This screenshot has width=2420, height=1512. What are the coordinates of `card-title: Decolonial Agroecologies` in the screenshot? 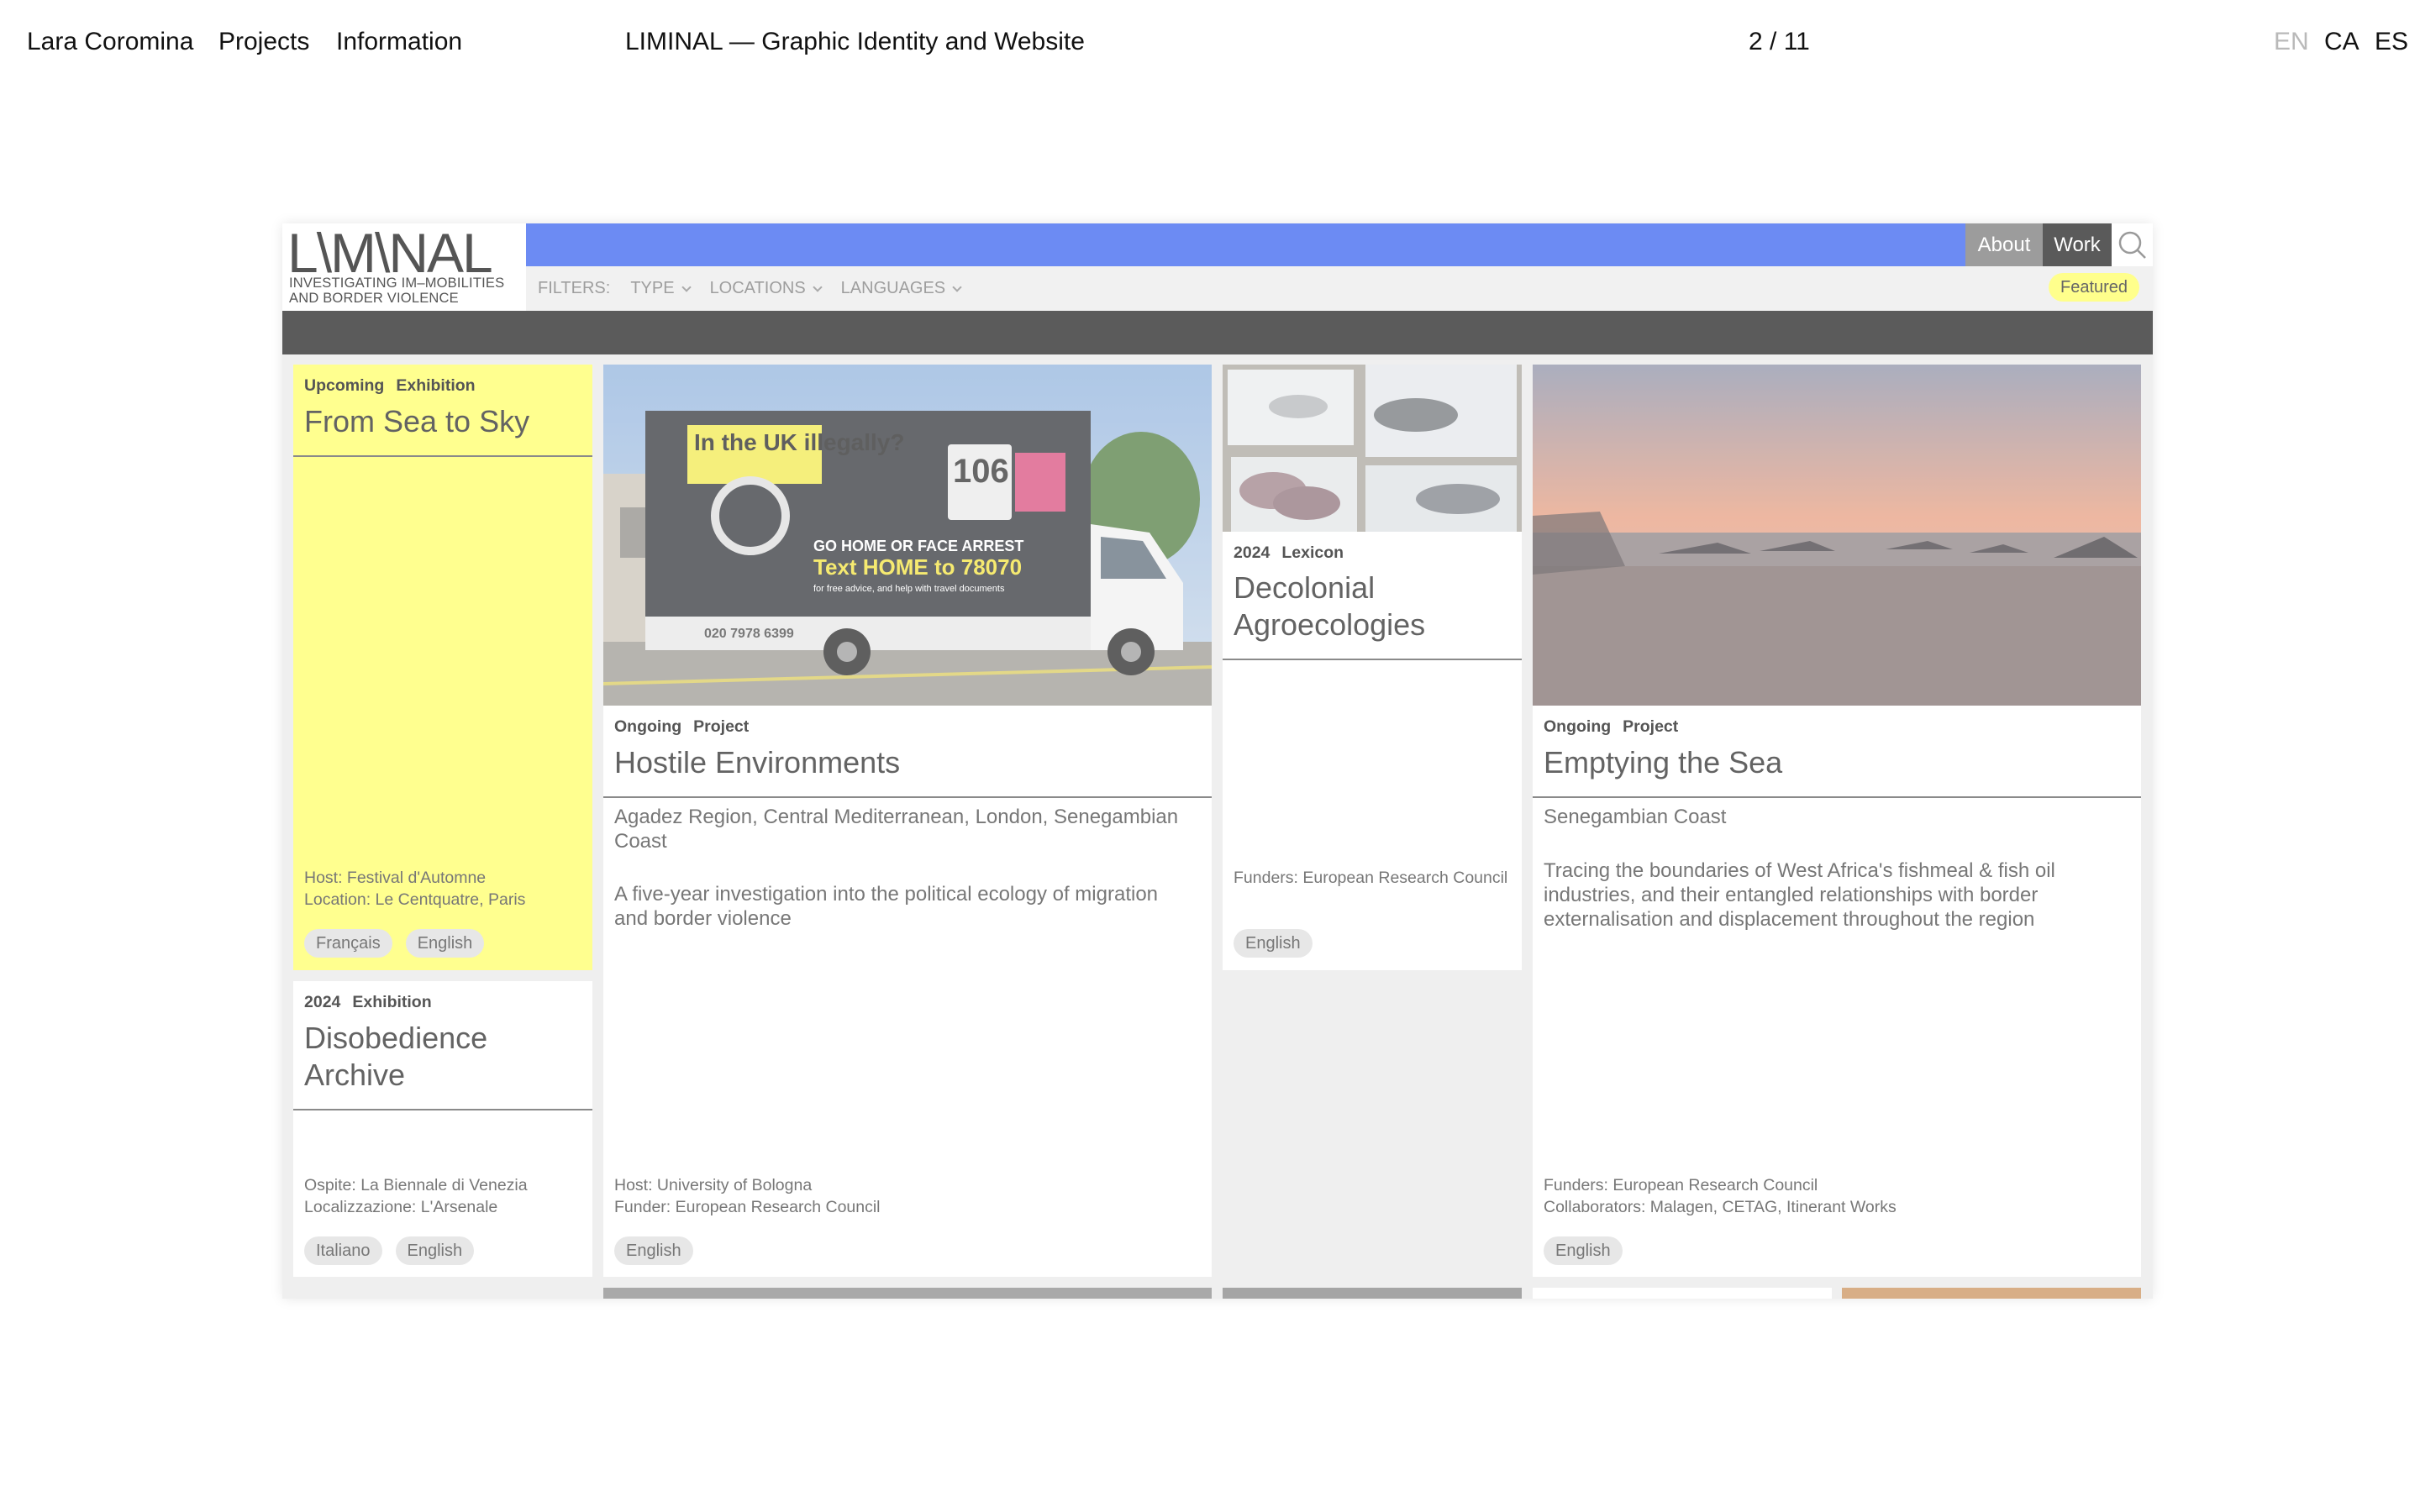 It's located at (1330, 606).